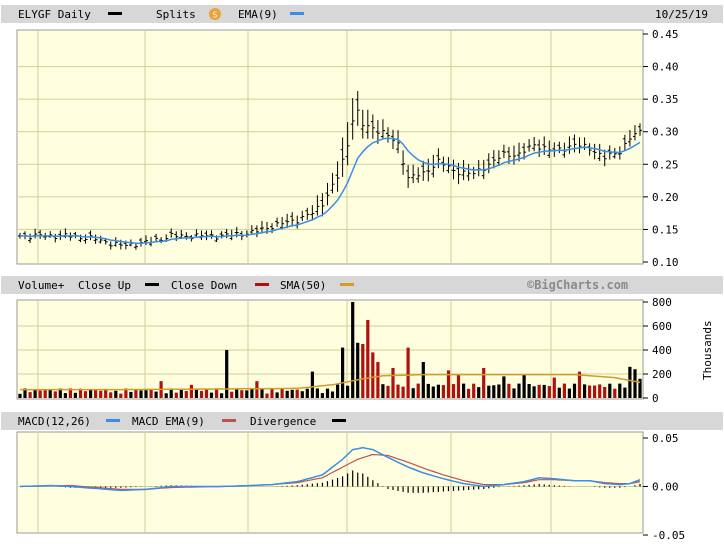  Describe the element at coordinates (665, 164) in the screenshot. I see `y-tick-label: 0.25` at that location.